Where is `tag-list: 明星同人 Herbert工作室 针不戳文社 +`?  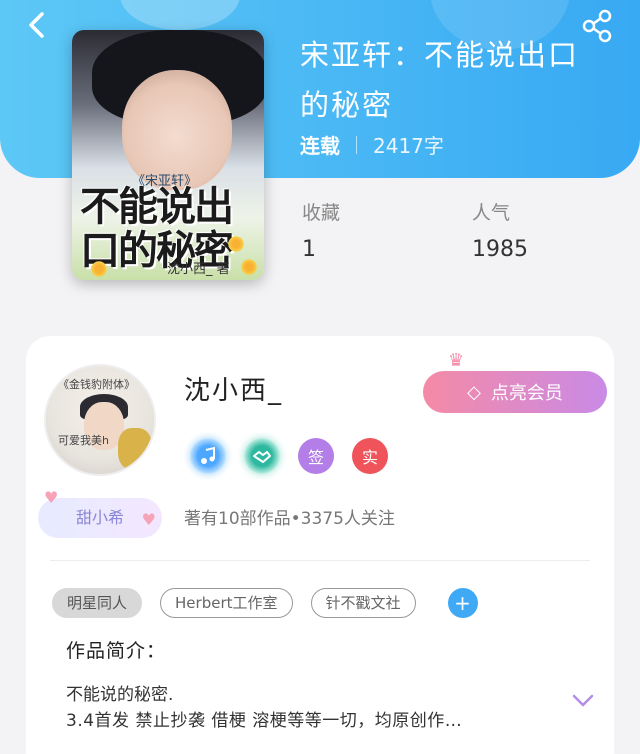
tag-list: 明星同人 Herbert工作室 针不戳文社 + is located at coordinates (265, 603).